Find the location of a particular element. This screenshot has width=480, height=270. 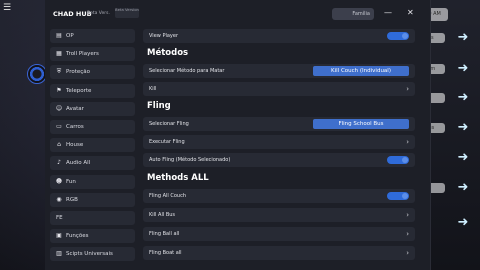

sidebar-item-audio-all: ♪ Audio All is located at coordinates (92, 163).